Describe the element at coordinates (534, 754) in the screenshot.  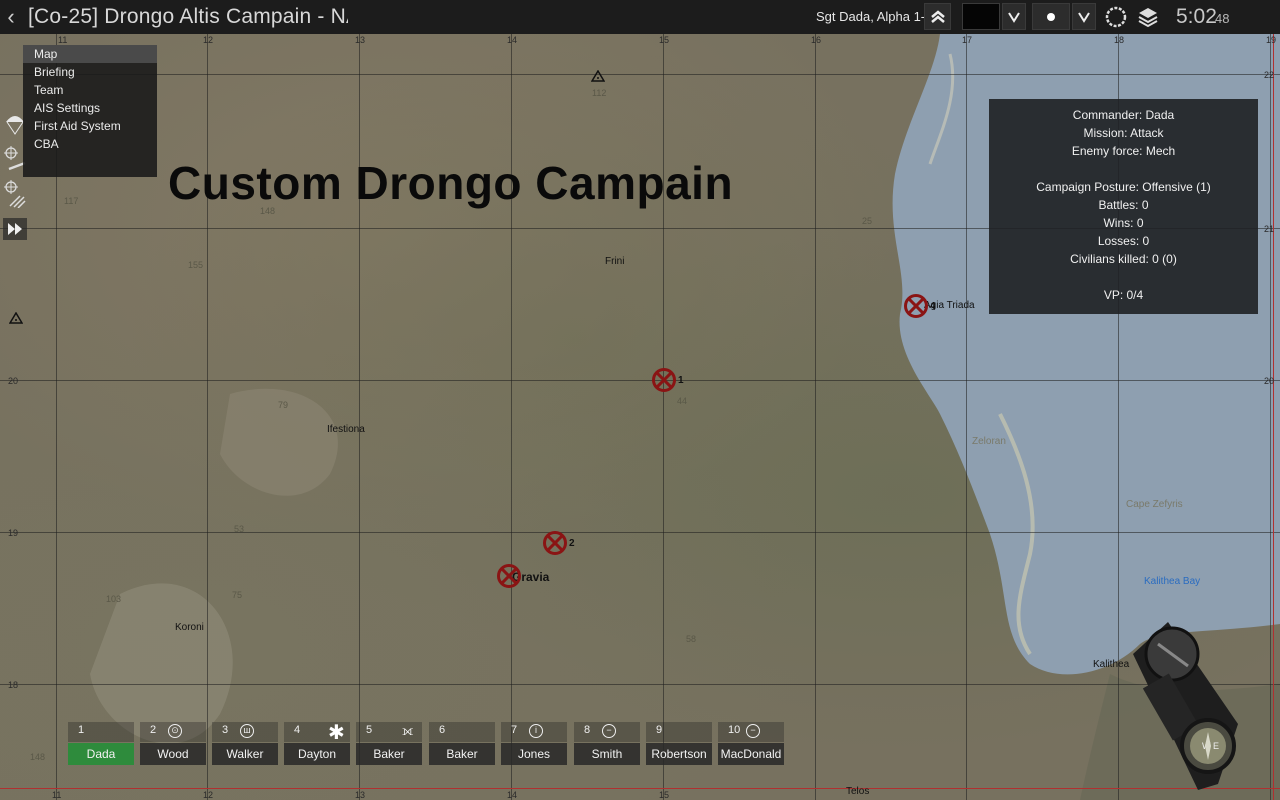
I see `squad-member-name: Jones` at that location.